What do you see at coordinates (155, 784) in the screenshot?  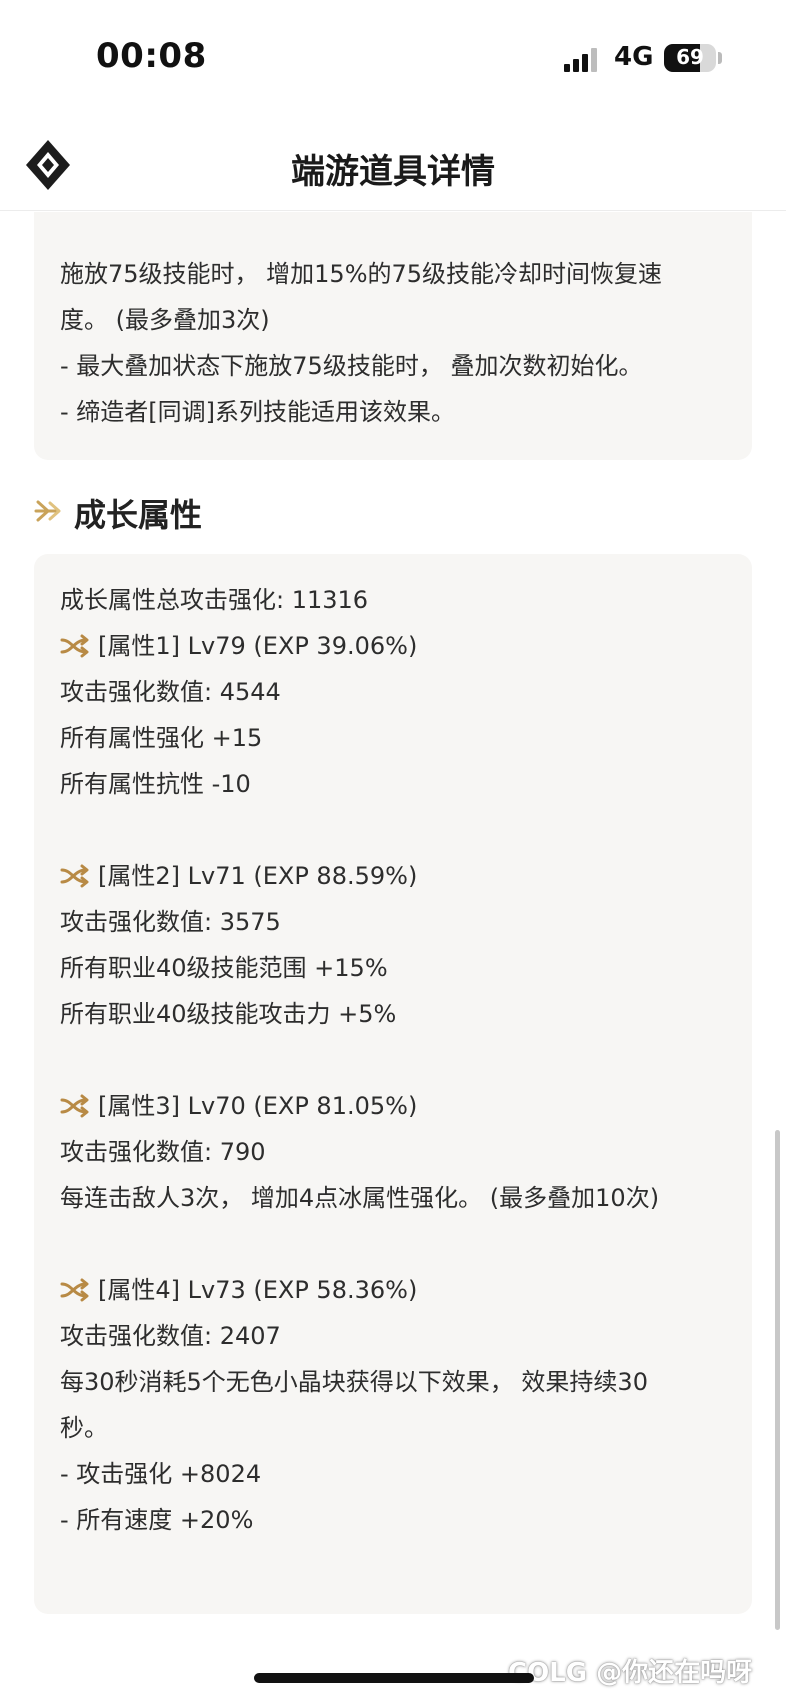 I see `attribute-line: 所有属性抗性 -10` at bounding box center [155, 784].